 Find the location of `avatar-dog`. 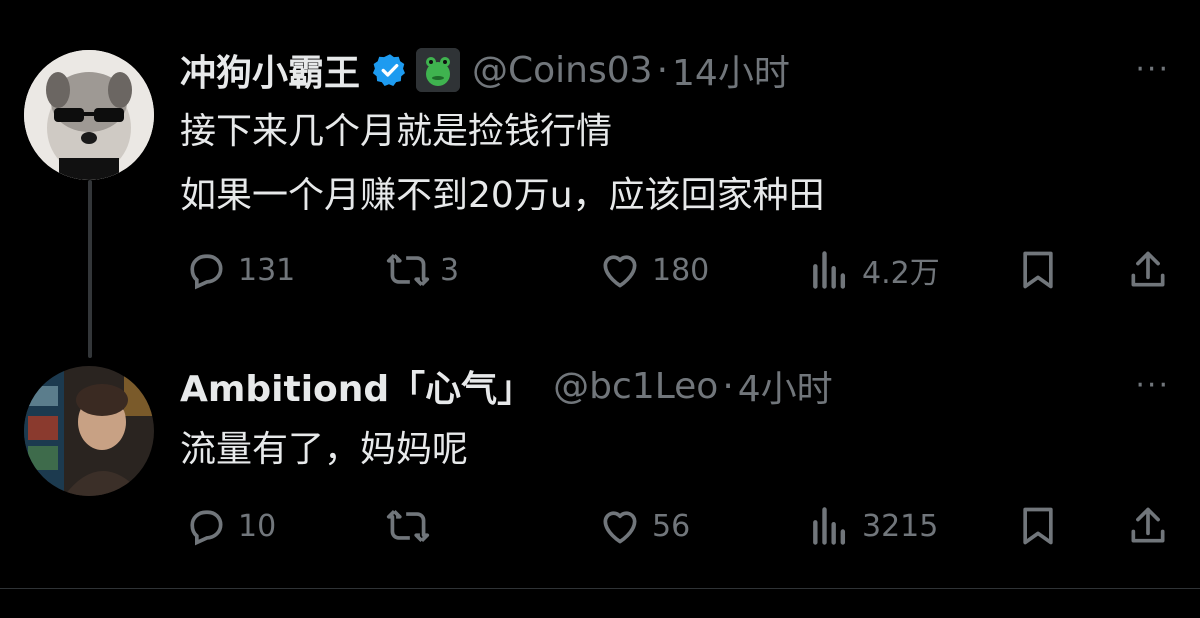

avatar-dog is located at coordinates (89, 115).